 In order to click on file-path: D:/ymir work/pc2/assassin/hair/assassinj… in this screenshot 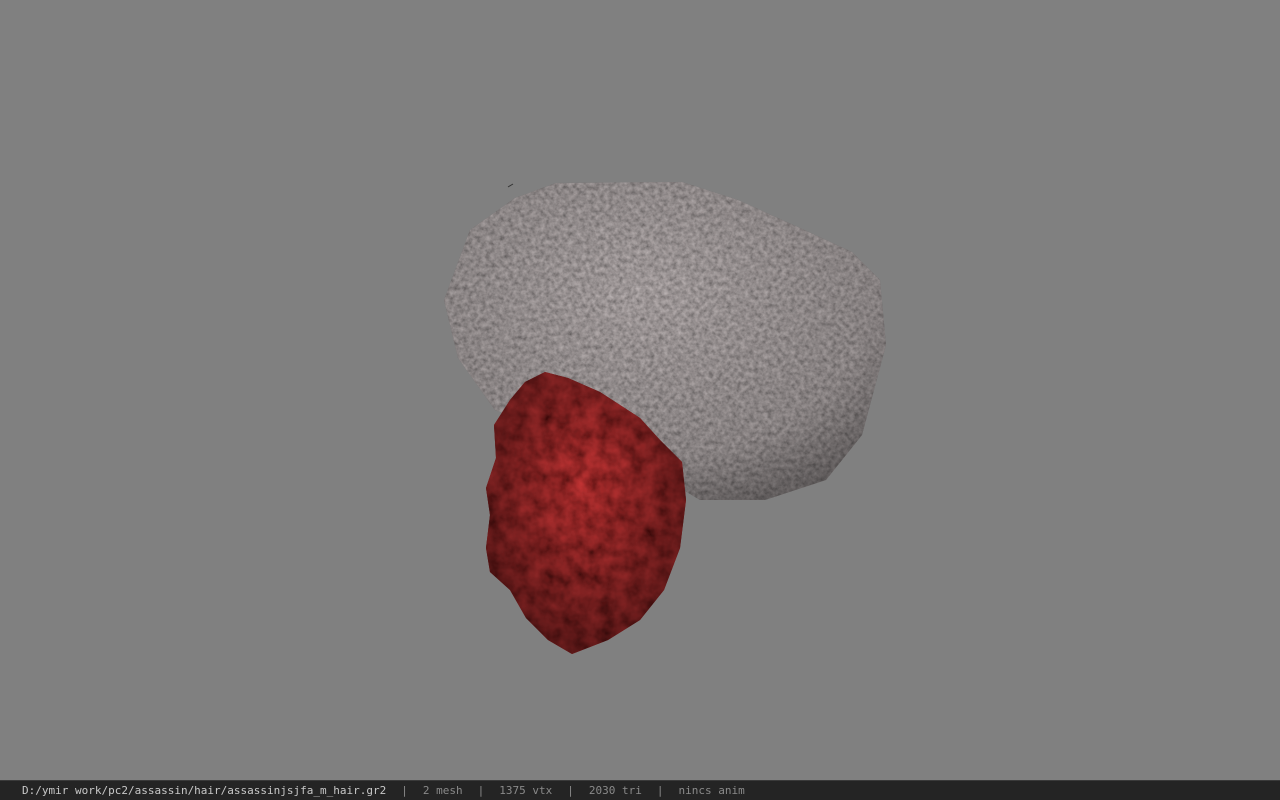, I will do `click(204, 790)`.